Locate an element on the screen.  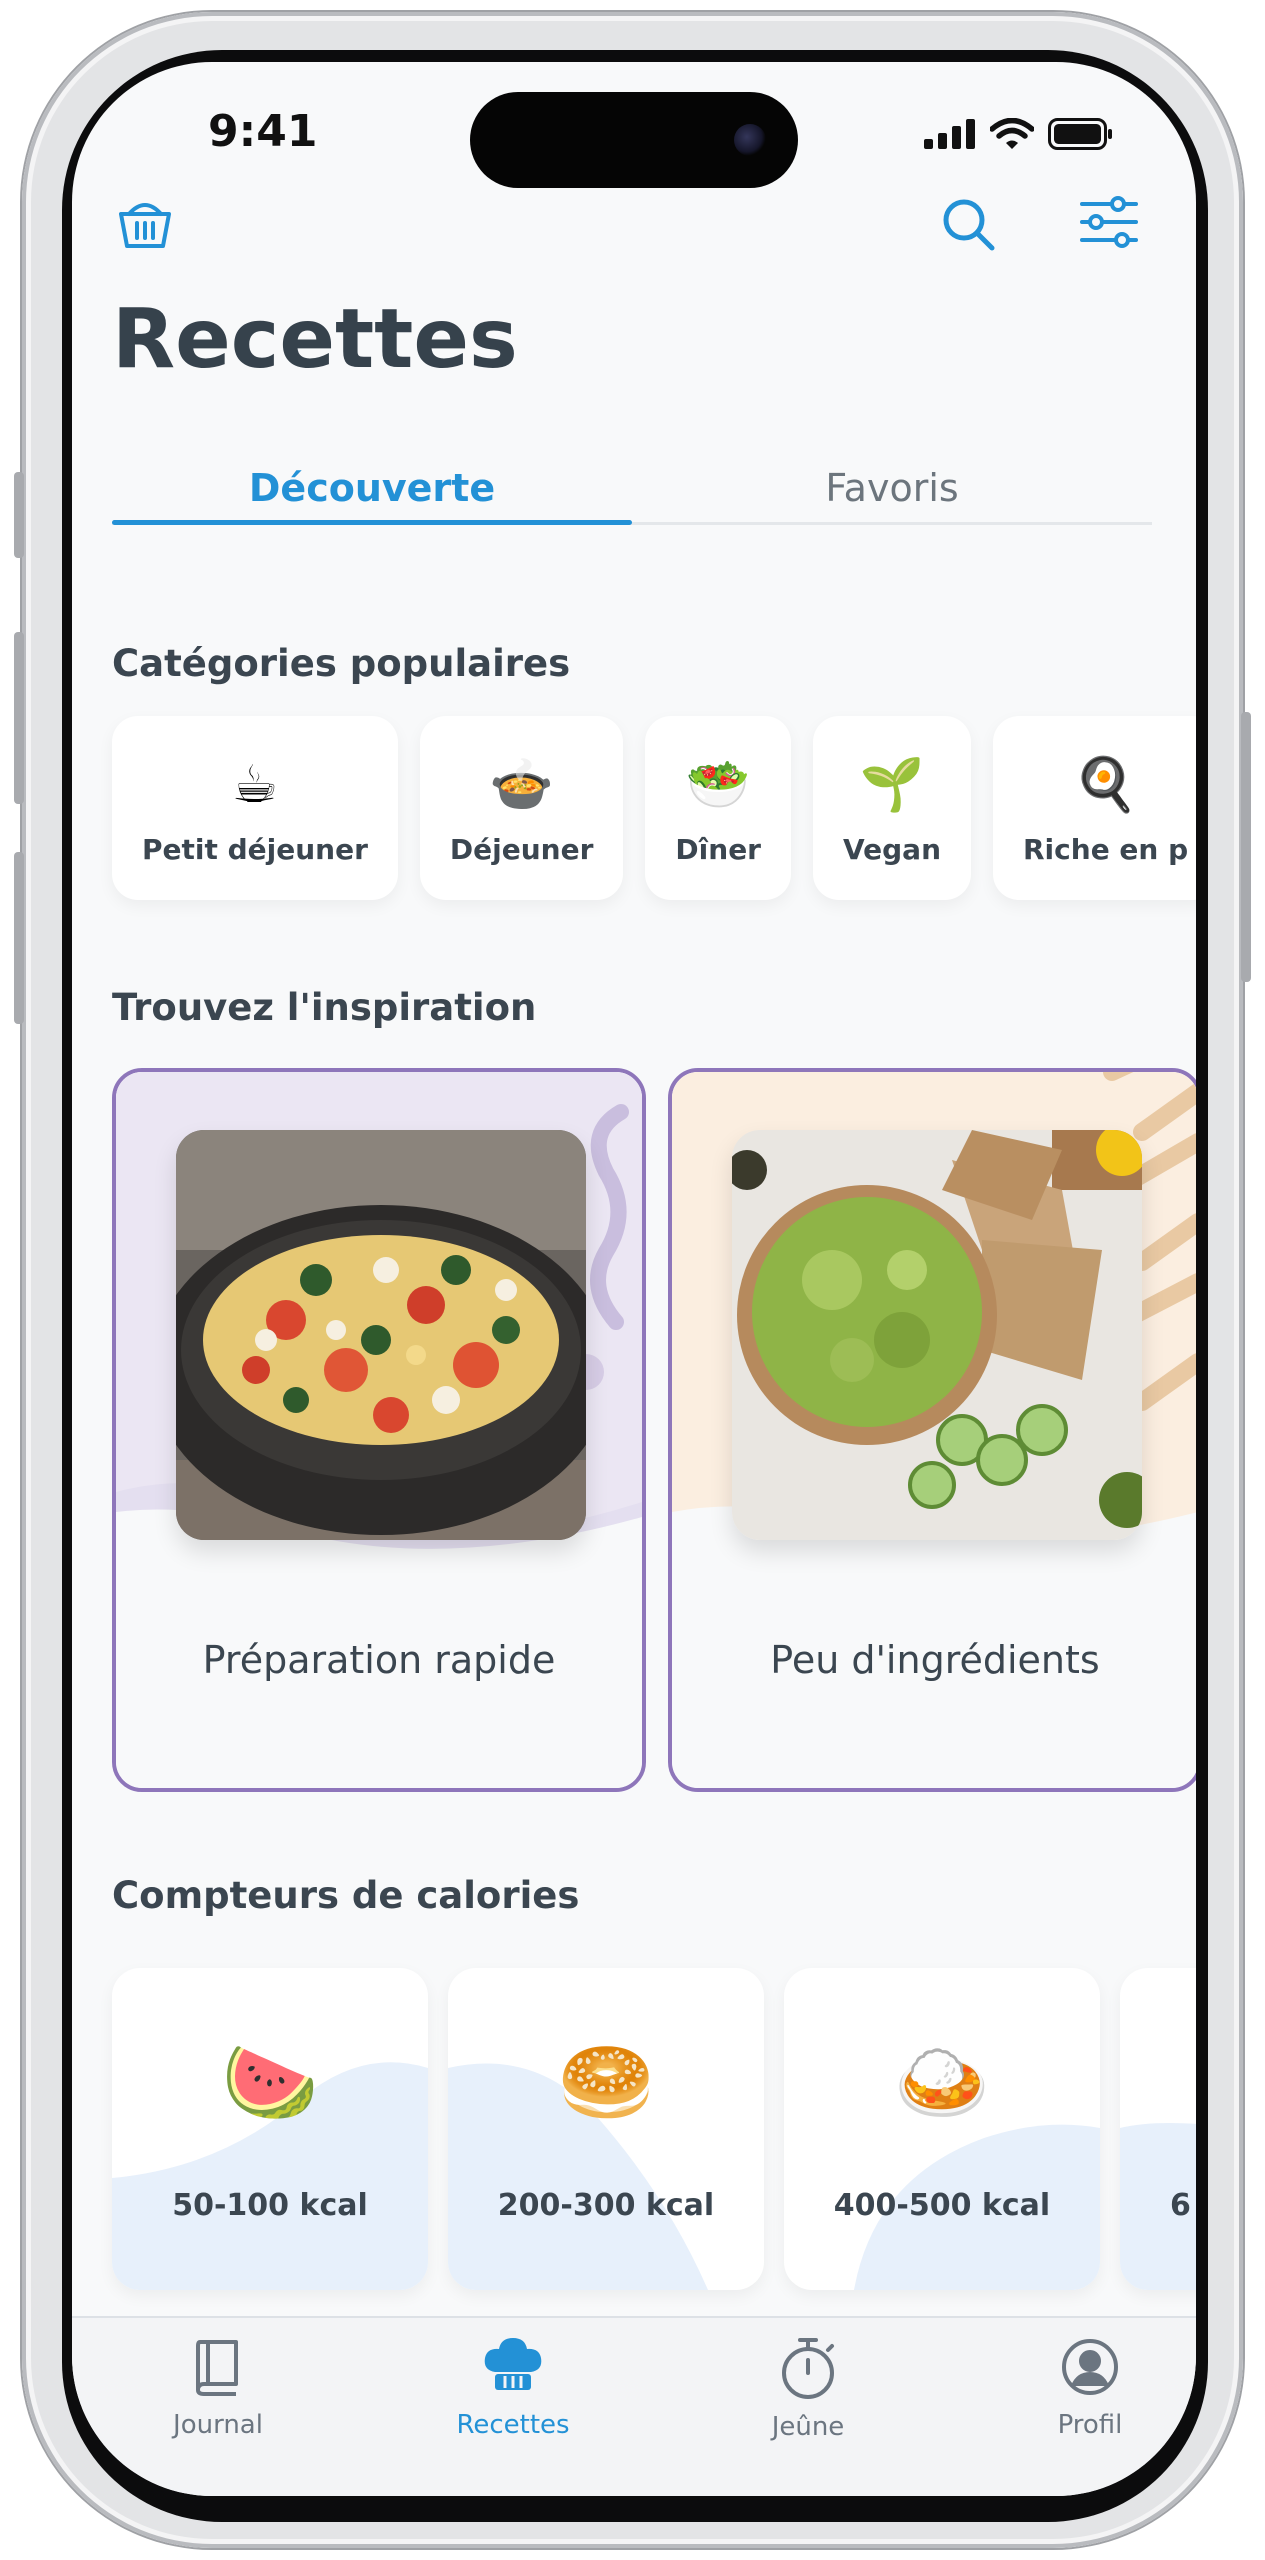
category-label: Petit déjeuner is located at coordinates (255, 849).